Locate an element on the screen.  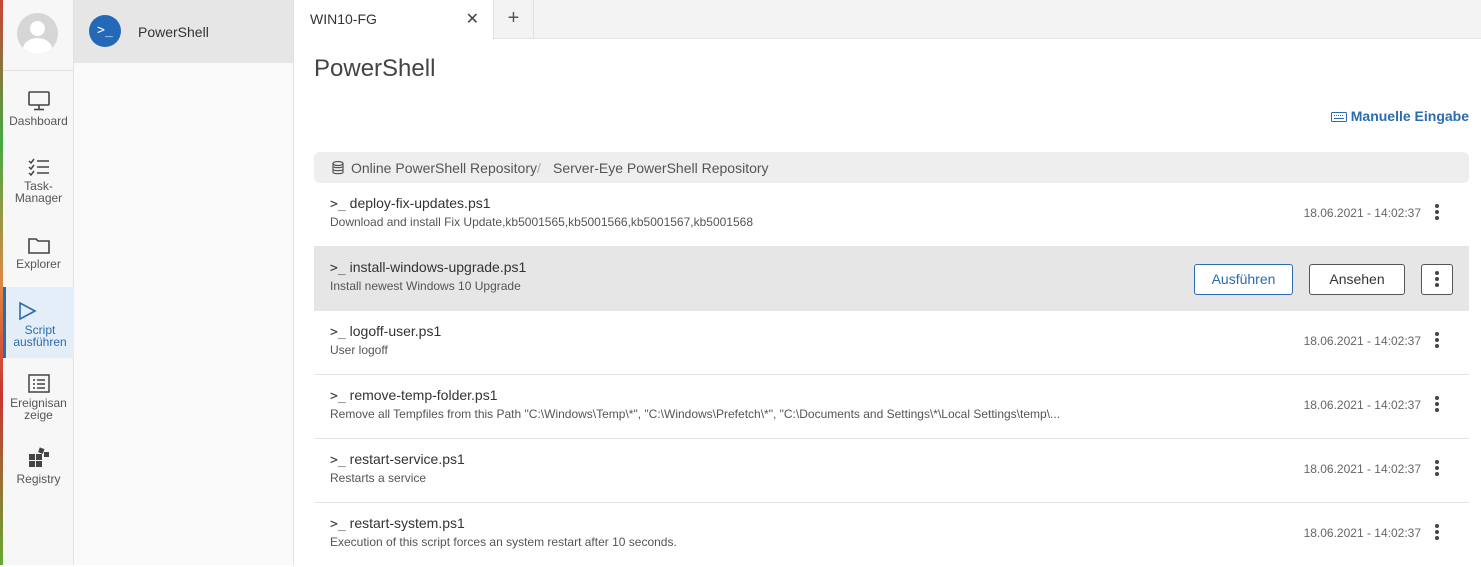
breadcrumb-online-repo: Online PowerShell Repository is located at coordinates (444, 168).